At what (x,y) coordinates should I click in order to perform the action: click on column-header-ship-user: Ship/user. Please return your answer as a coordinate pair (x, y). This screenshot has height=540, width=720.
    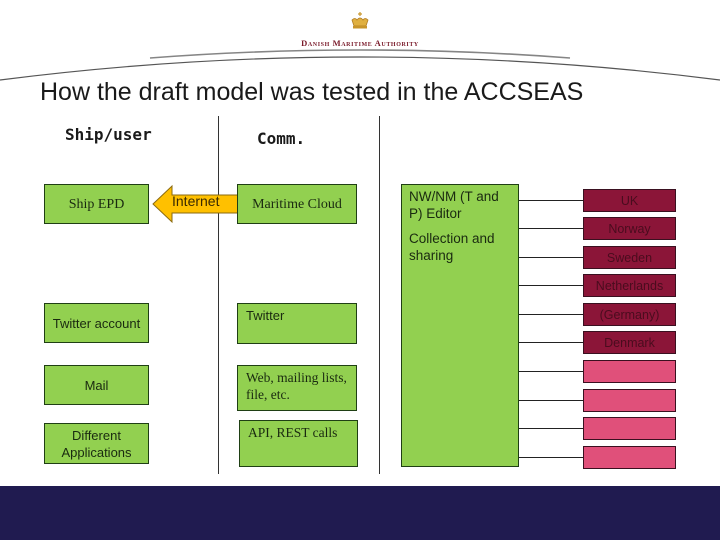
    Looking at the image, I should click on (108, 134).